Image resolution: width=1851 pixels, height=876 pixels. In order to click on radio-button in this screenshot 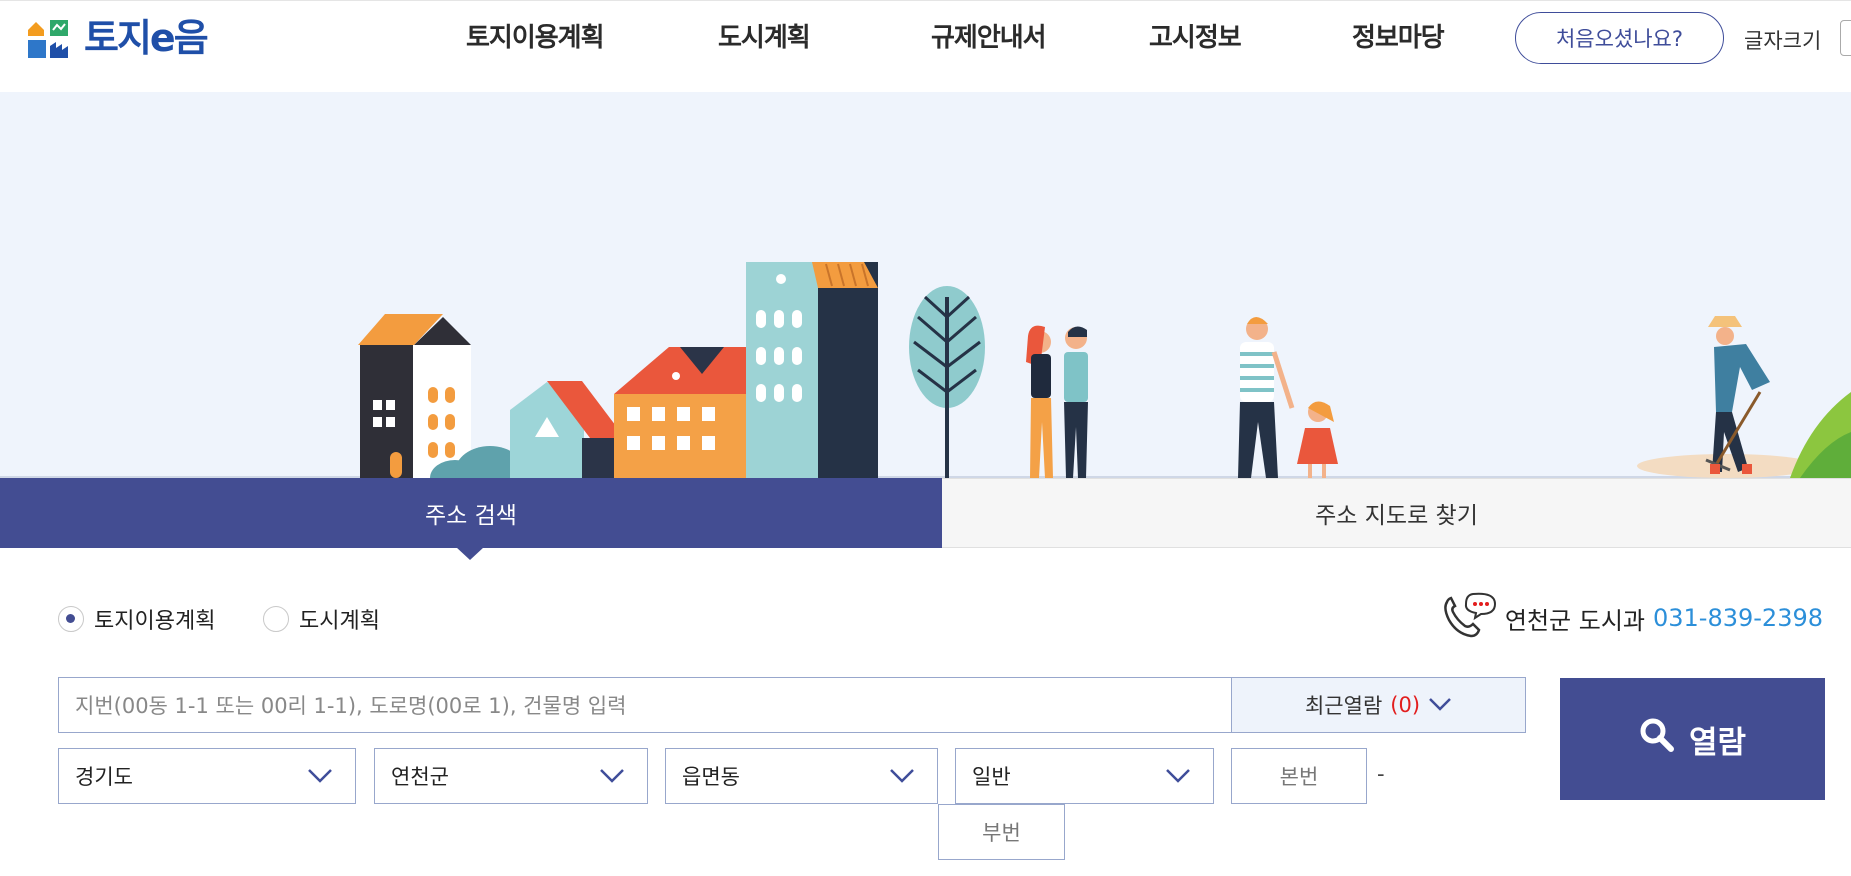, I will do `click(276, 619)`.